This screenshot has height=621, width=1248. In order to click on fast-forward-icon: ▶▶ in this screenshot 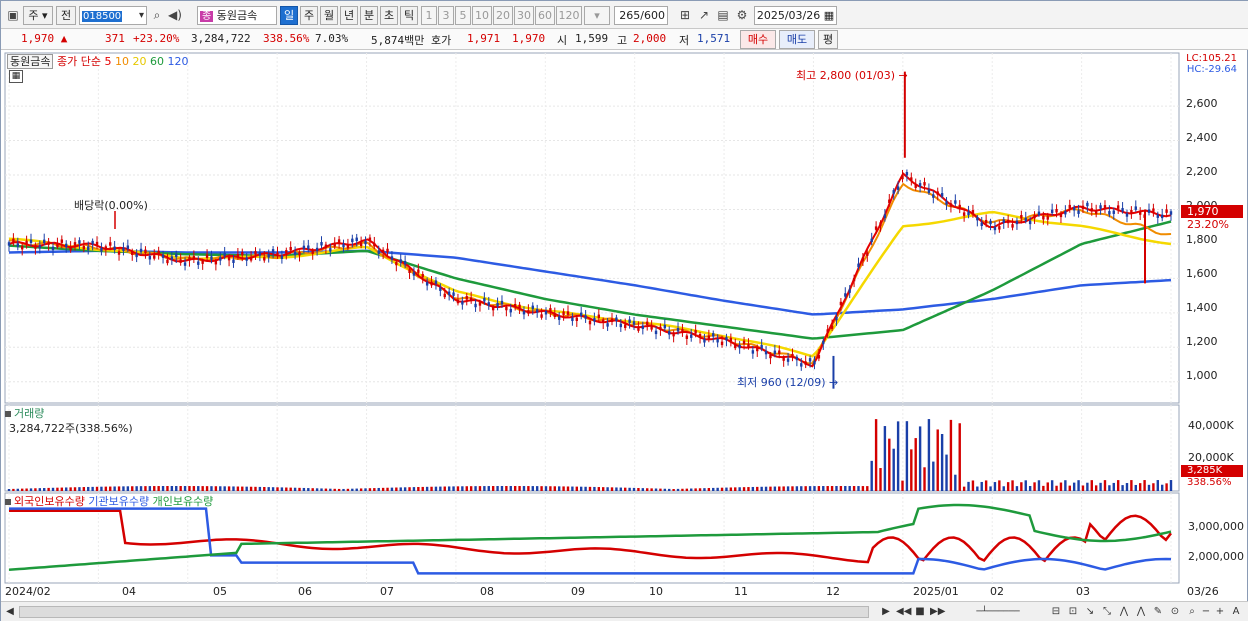, I will do `click(937, 612)`.